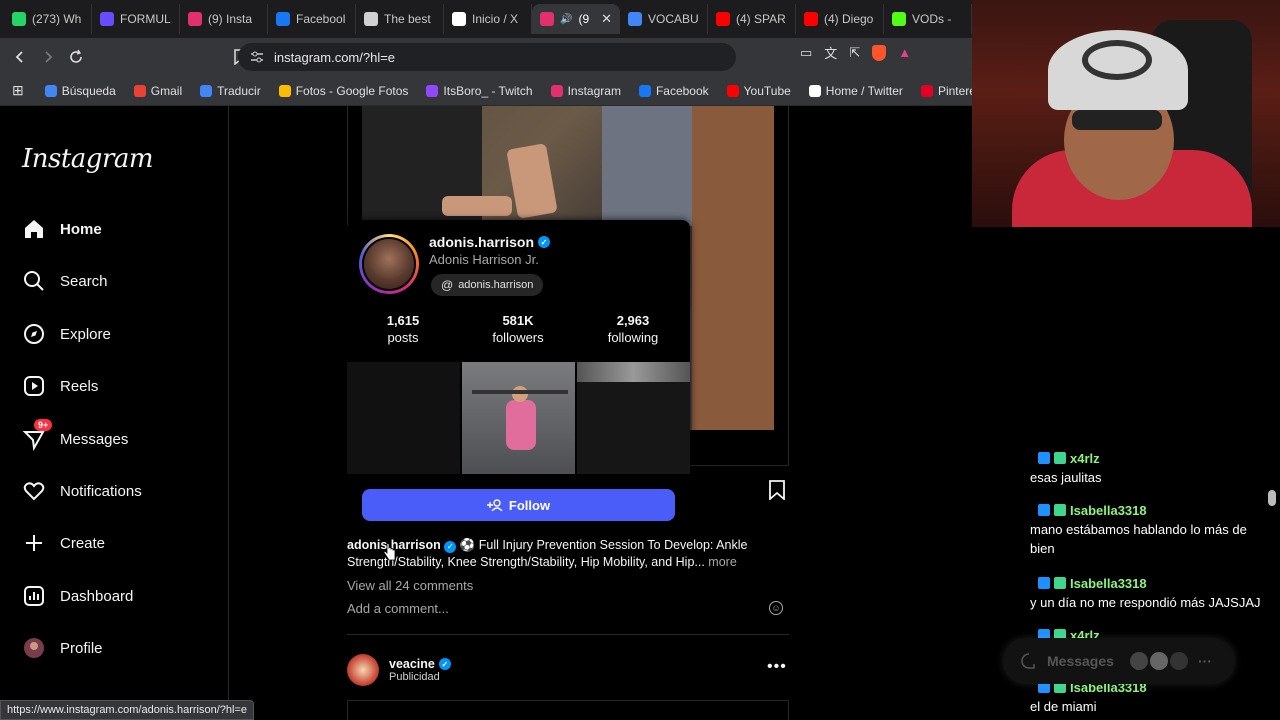 The width and height of the screenshot is (1280, 720). I want to click on cast-icon: ▭, so click(806, 53).